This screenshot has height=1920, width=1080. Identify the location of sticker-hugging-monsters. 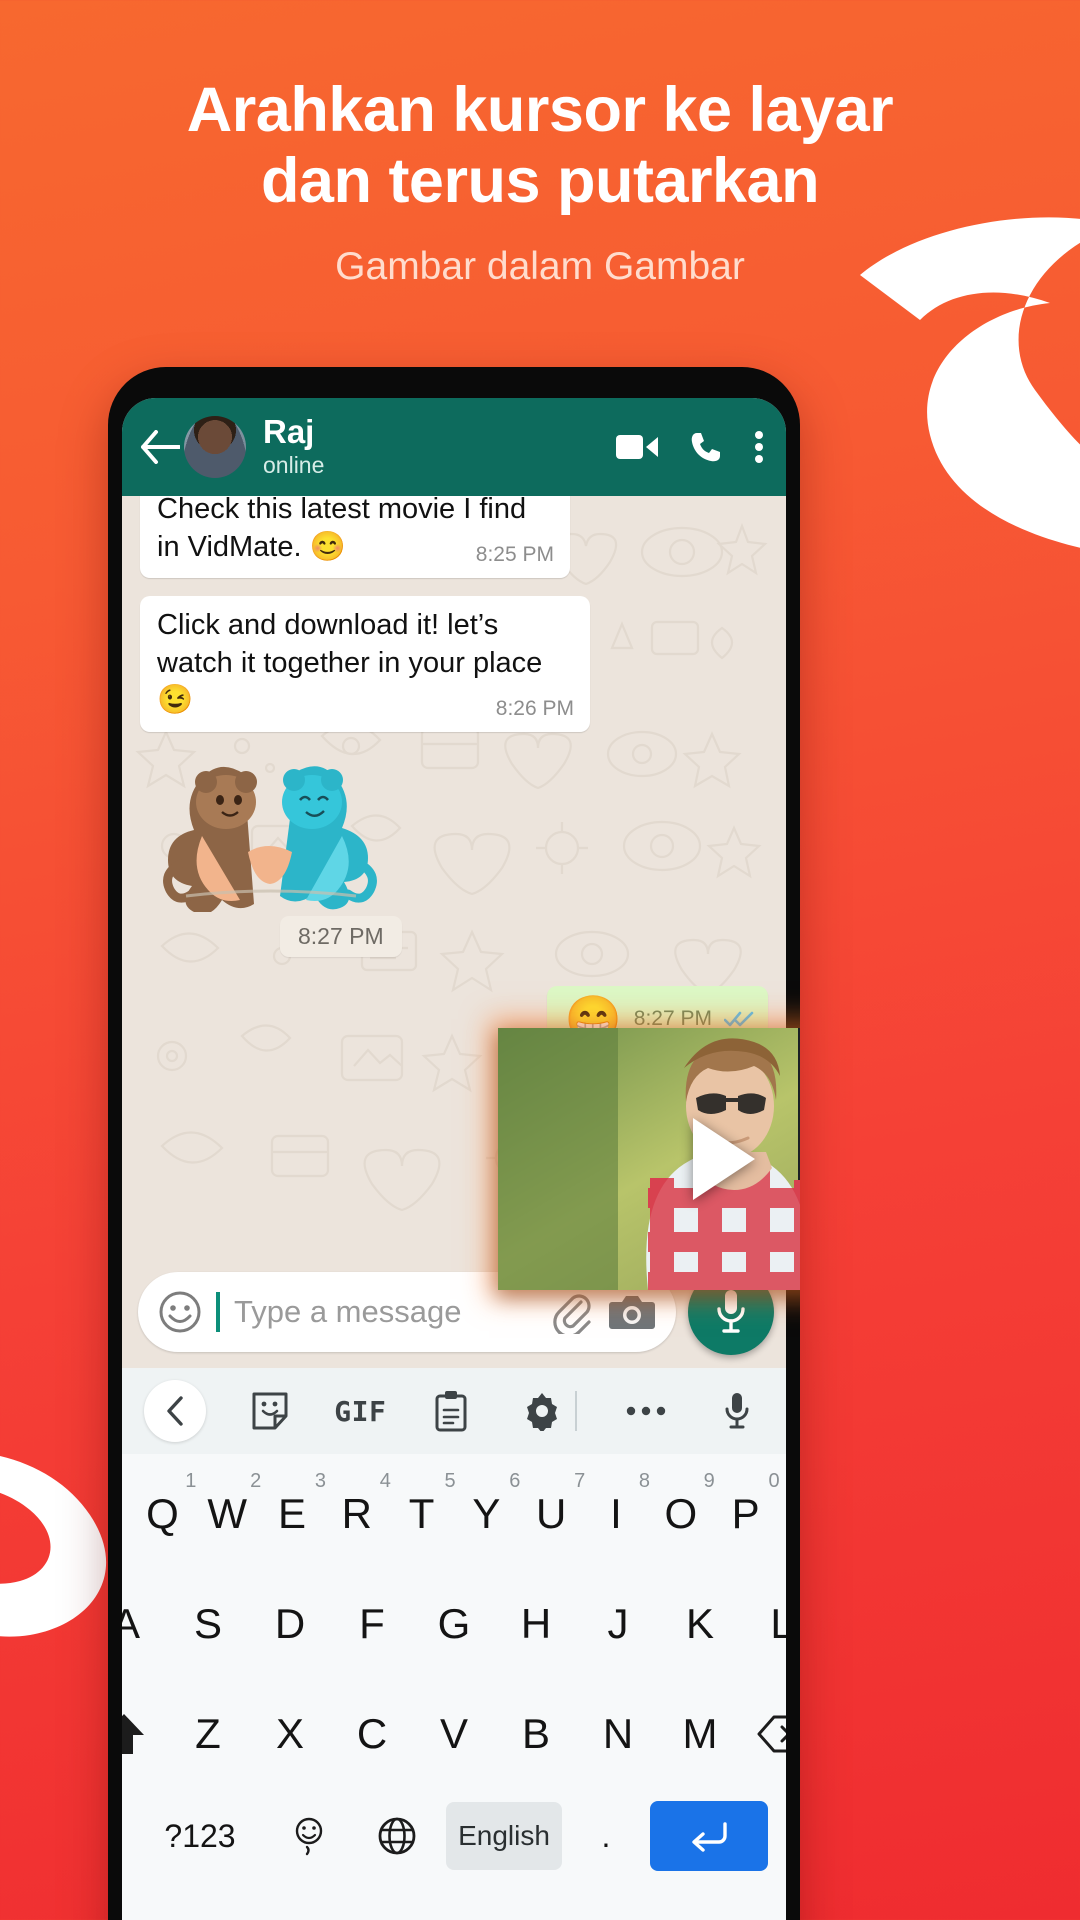
(270, 828).